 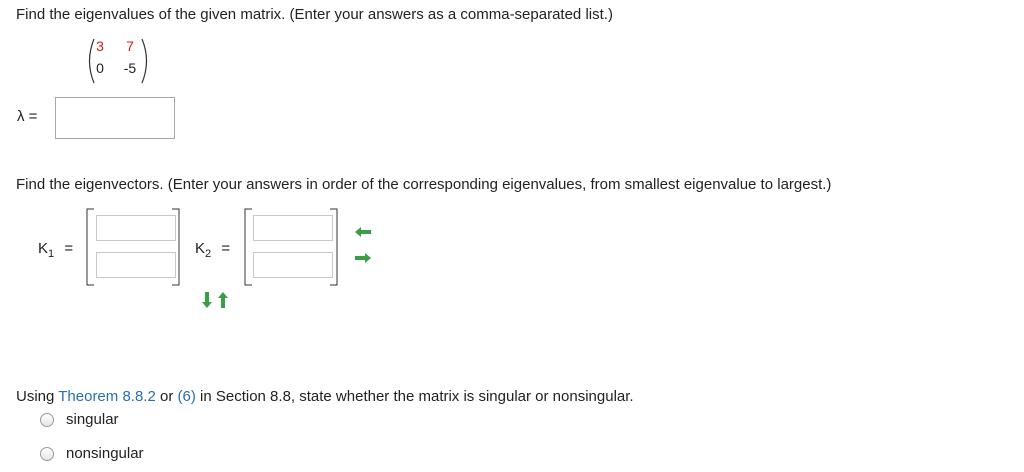 What do you see at coordinates (293, 228) in the screenshot?
I see `k2-component-1-input` at bounding box center [293, 228].